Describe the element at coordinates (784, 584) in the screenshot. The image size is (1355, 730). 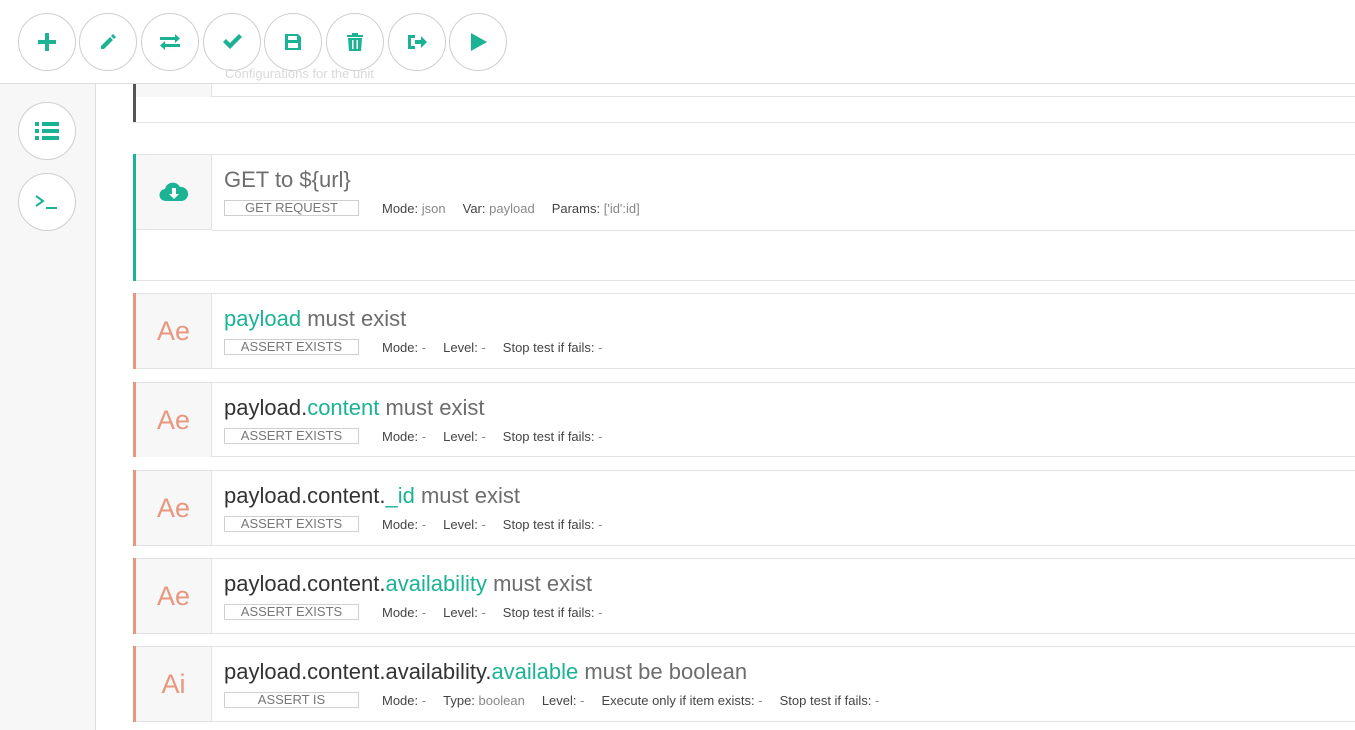
I see `step-title: payload.content.availability must exist` at that location.